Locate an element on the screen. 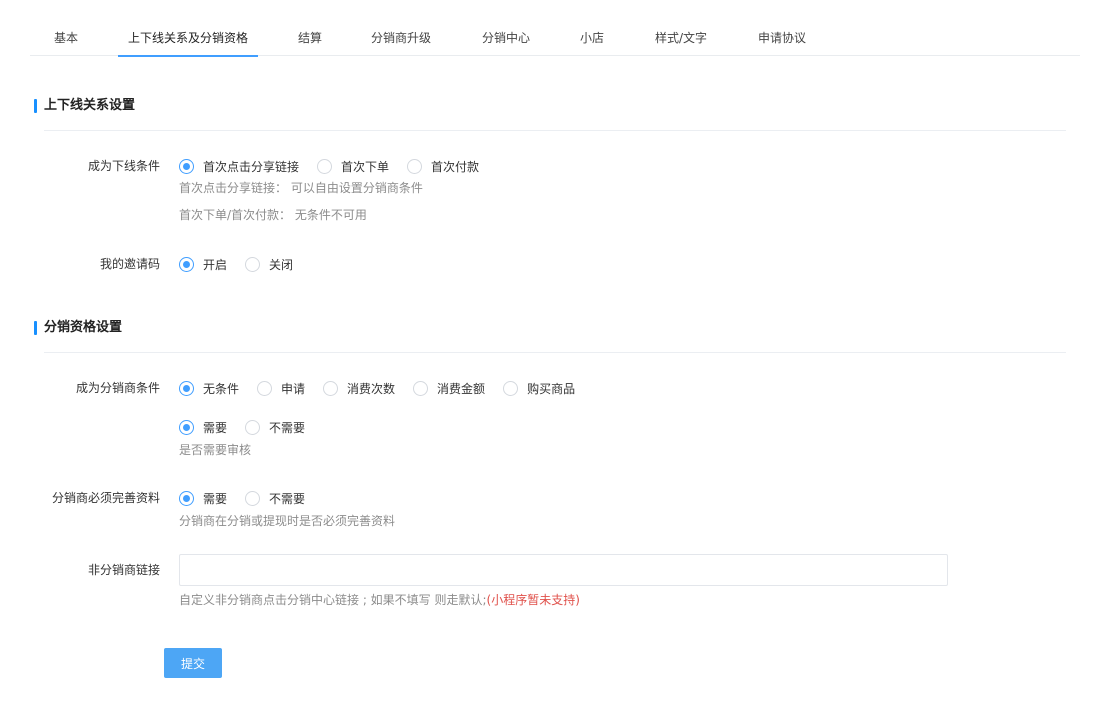  radio-first-click-share: 首次点击分享链接 is located at coordinates (239, 166).